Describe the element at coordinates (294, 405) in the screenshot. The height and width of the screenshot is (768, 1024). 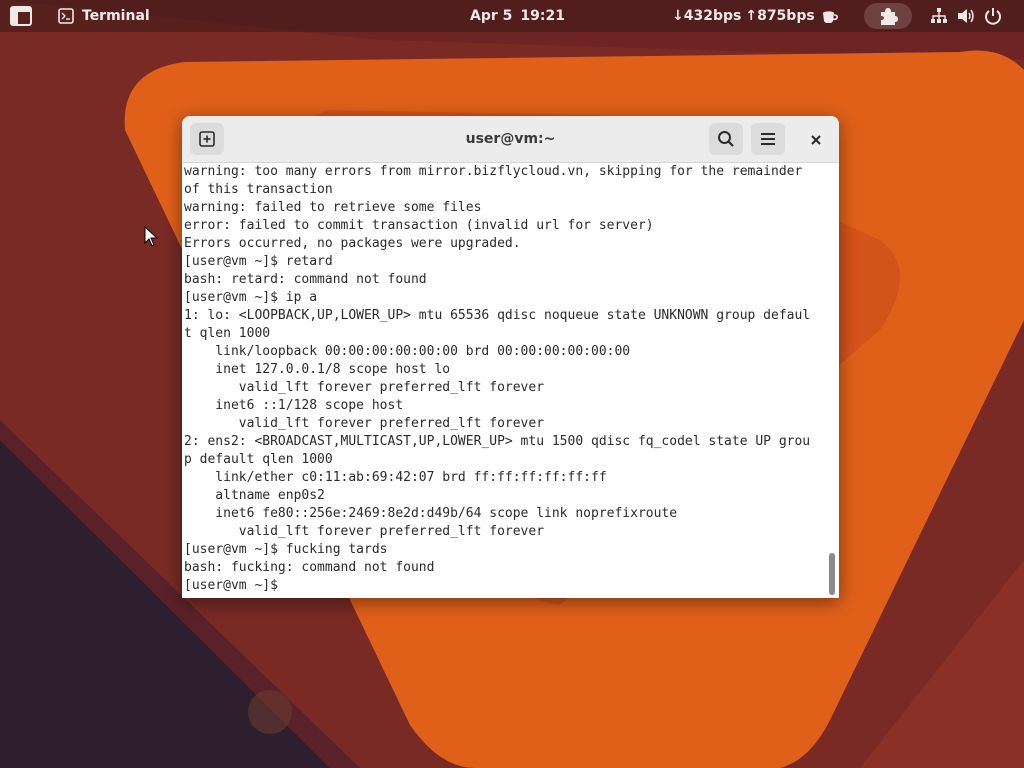
I see `terminal-line: inet6 ::1/128 scope host` at that location.